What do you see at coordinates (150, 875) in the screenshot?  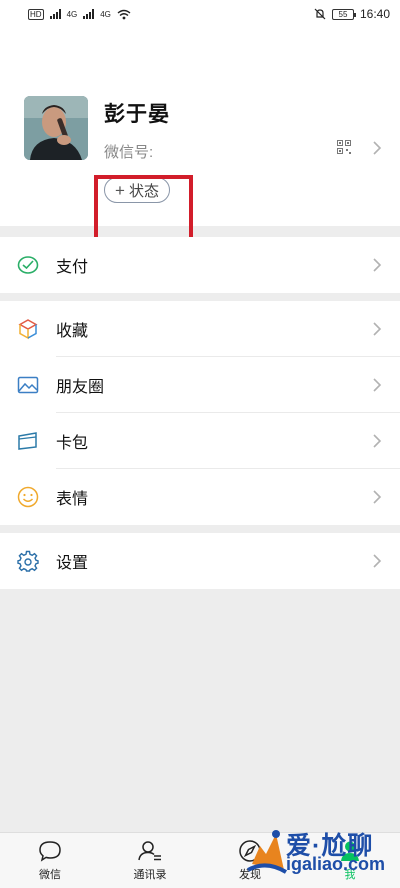 I see `tab-label-contacts: 通讯录` at bounding box center [150, 875].